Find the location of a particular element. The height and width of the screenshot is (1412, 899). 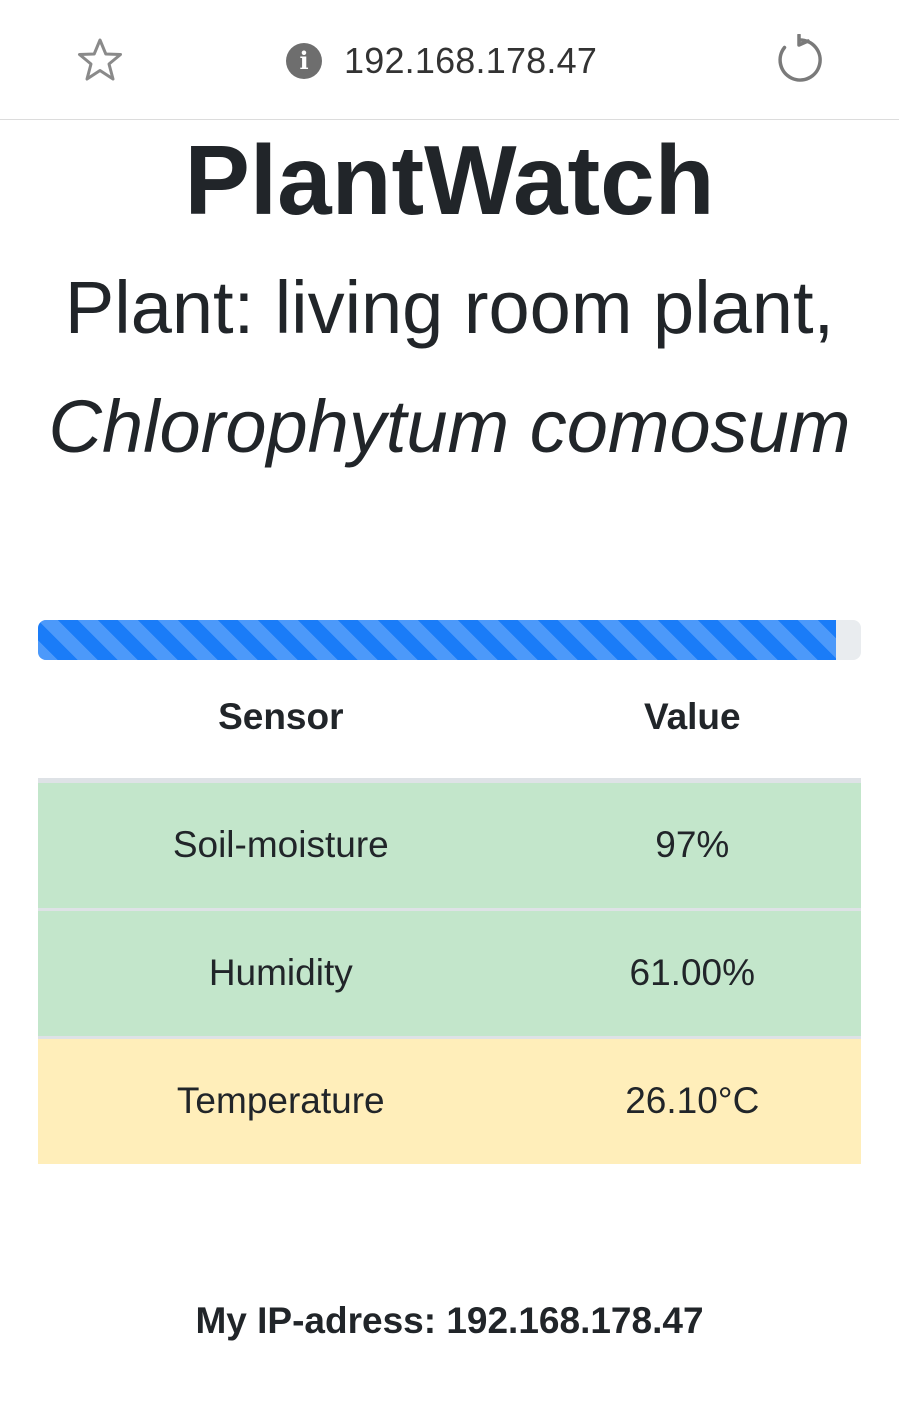

browser-address-bar: i 192.168.178.47 is located at coordinates (449, 60).